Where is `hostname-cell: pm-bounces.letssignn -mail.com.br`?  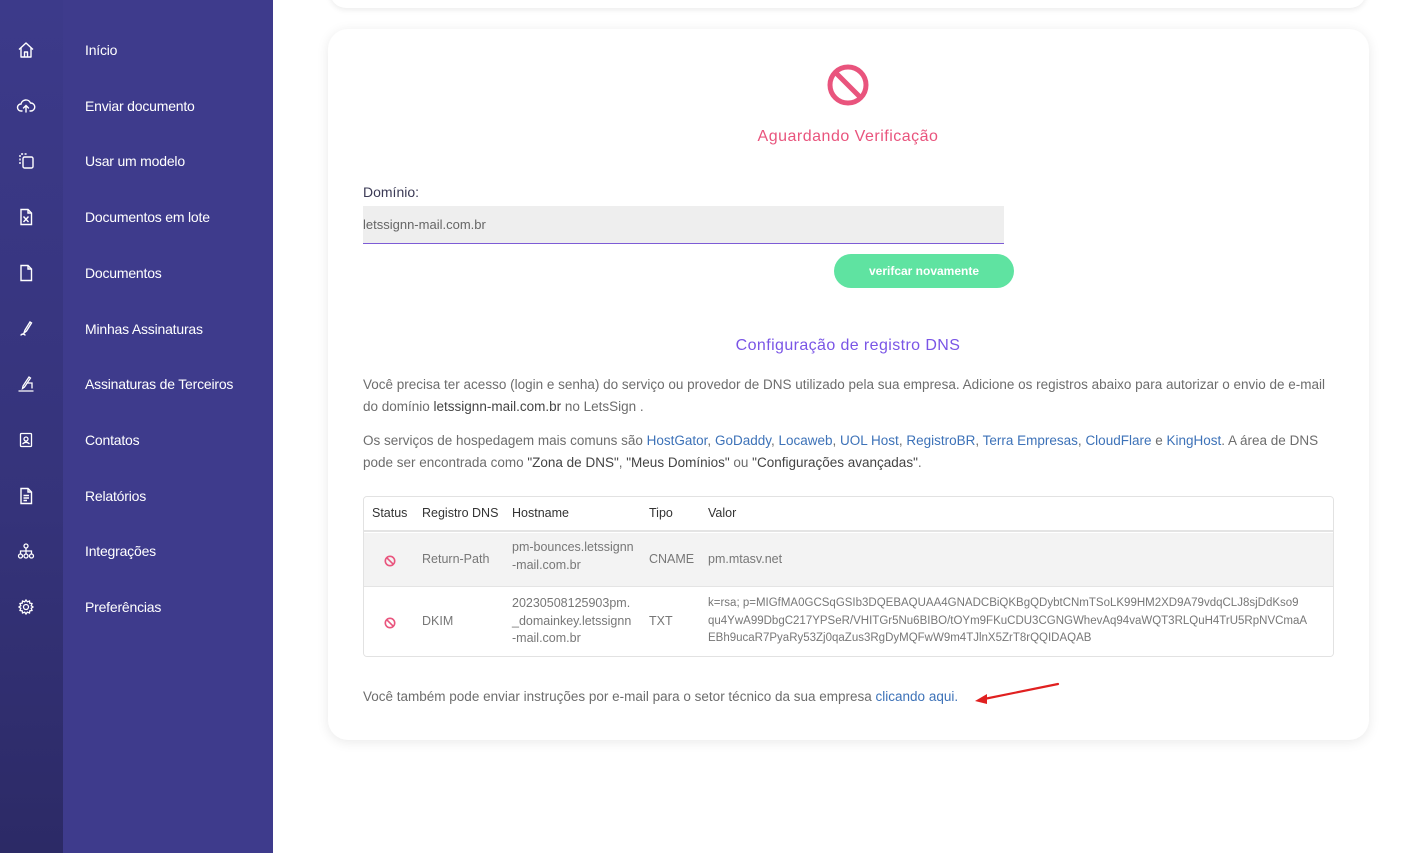 hostname-cell: pm-bounces.letssignn -mail.com.br is located at coordinates (573, 556).